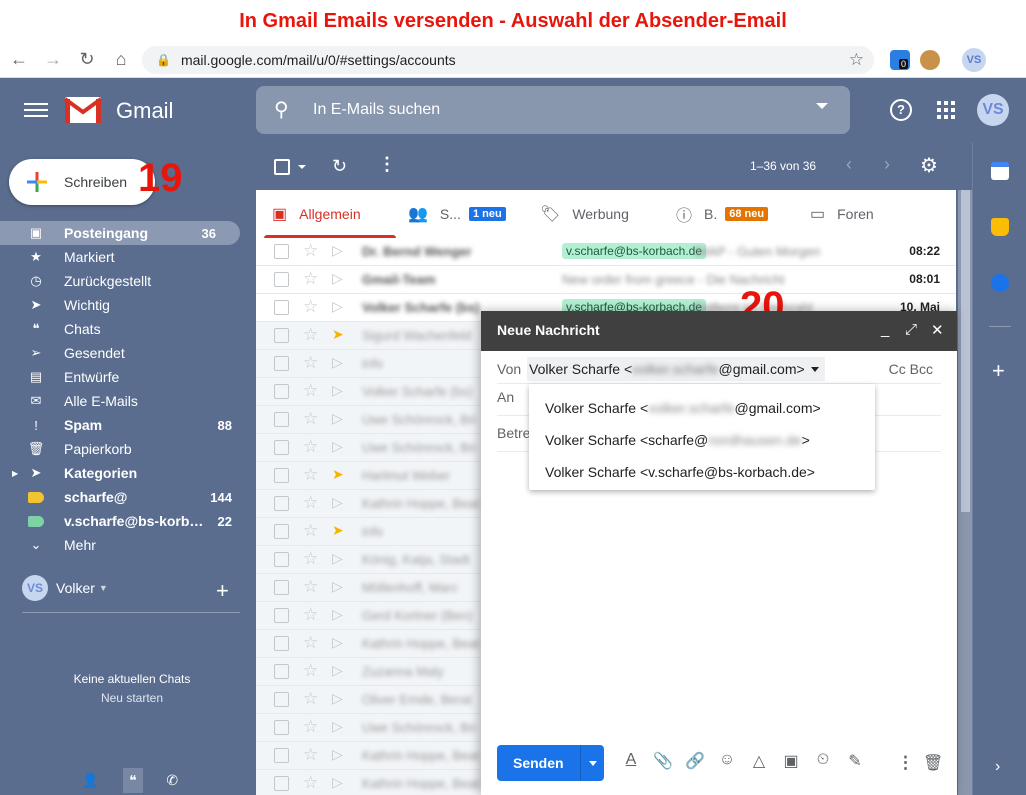 The height and width of the screenshot is (795, 1026). What do you see at coordinates (1000, 227) in the screenshot?
I see `keep-icon` at bounding box center [1000, 227].